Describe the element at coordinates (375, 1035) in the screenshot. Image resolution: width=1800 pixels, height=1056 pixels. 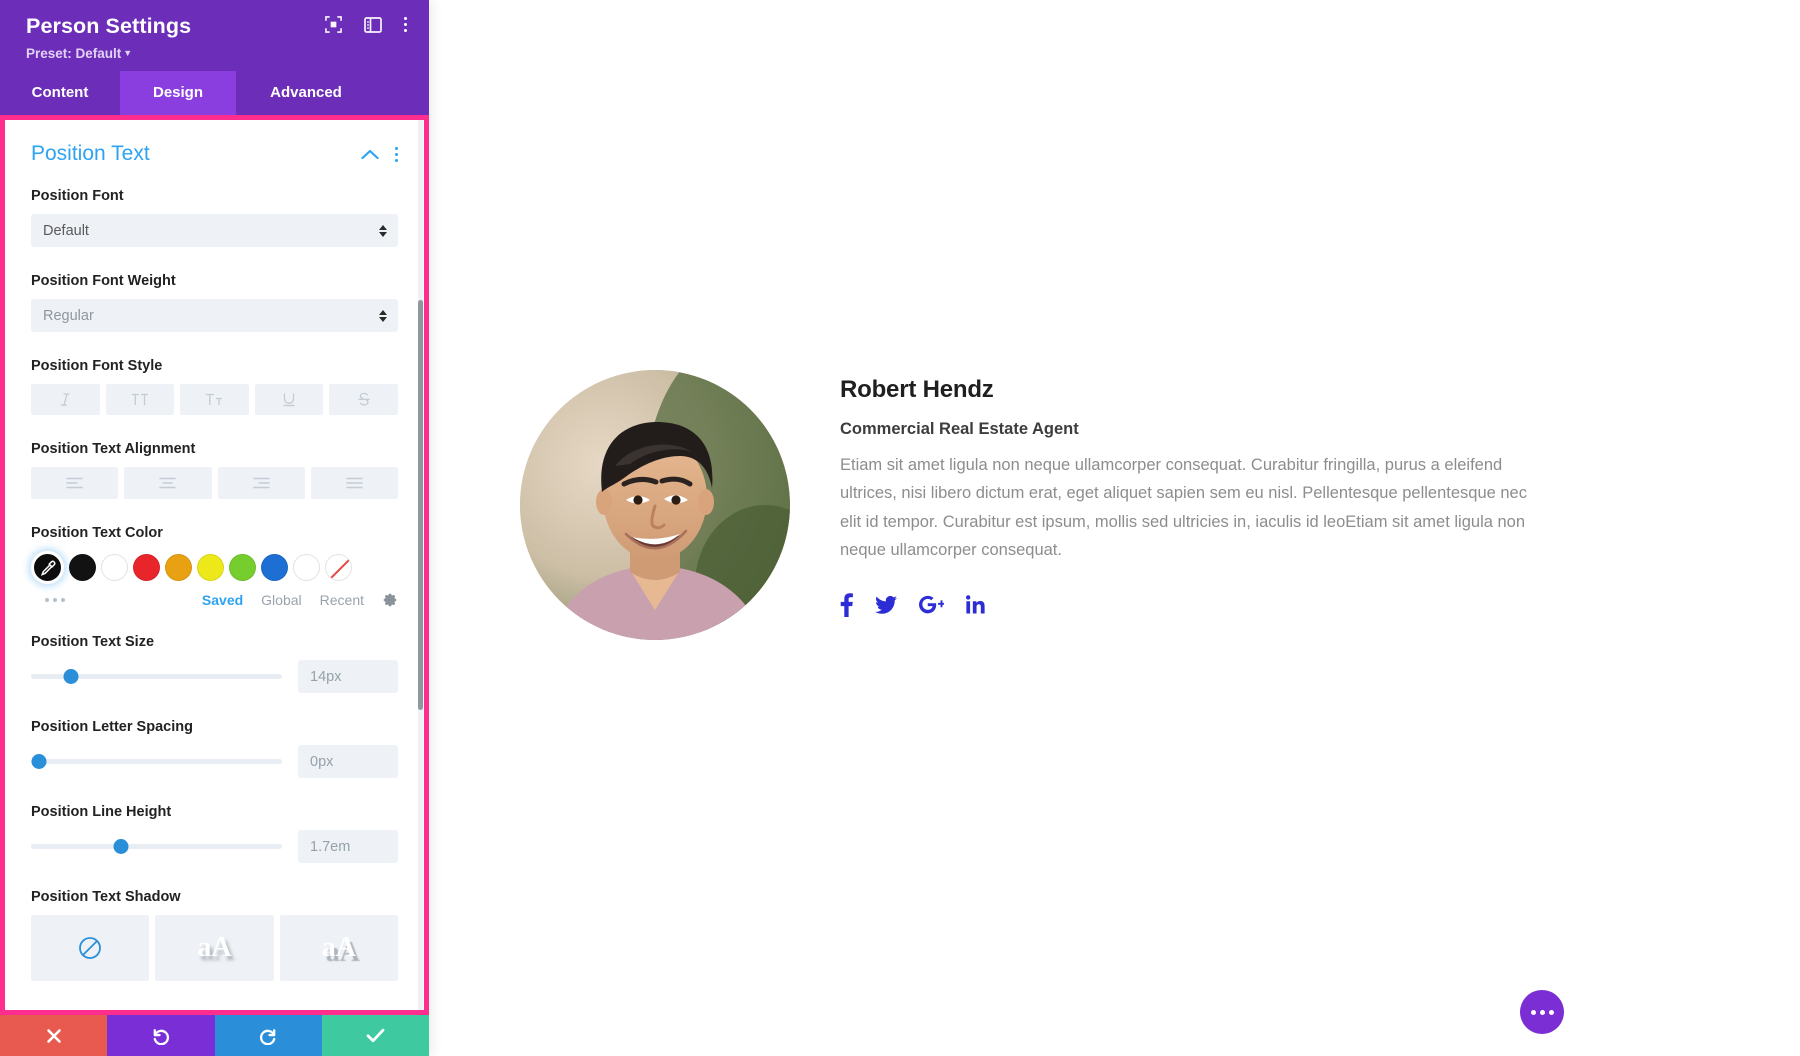
I see `save-button` at that location.